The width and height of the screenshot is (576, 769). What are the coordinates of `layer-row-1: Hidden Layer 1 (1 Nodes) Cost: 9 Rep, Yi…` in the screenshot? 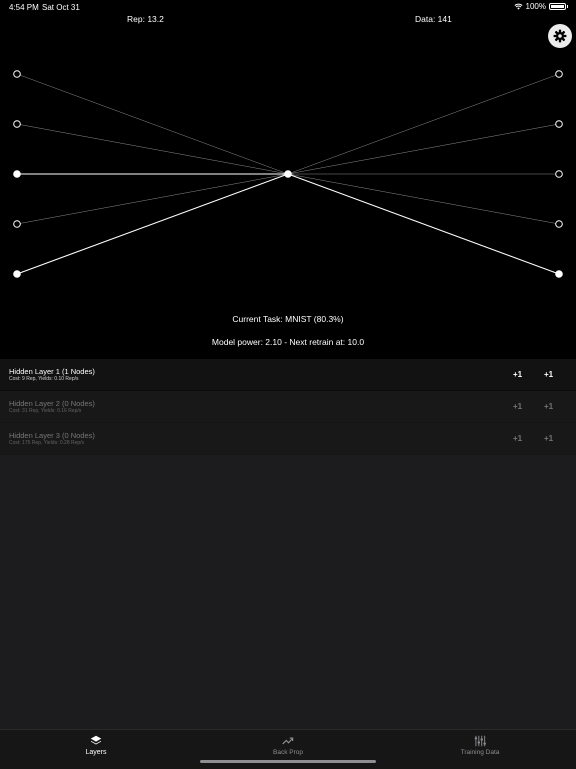 It's located at (288, 375).